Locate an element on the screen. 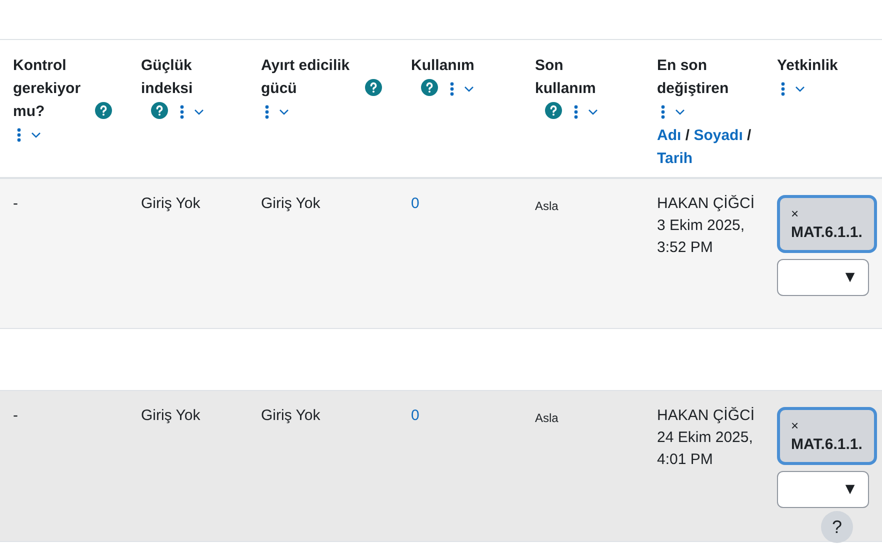 The width and height of the screenshot is (882, 546). sort-link: Soyadı is located at coordinates (718, 135).